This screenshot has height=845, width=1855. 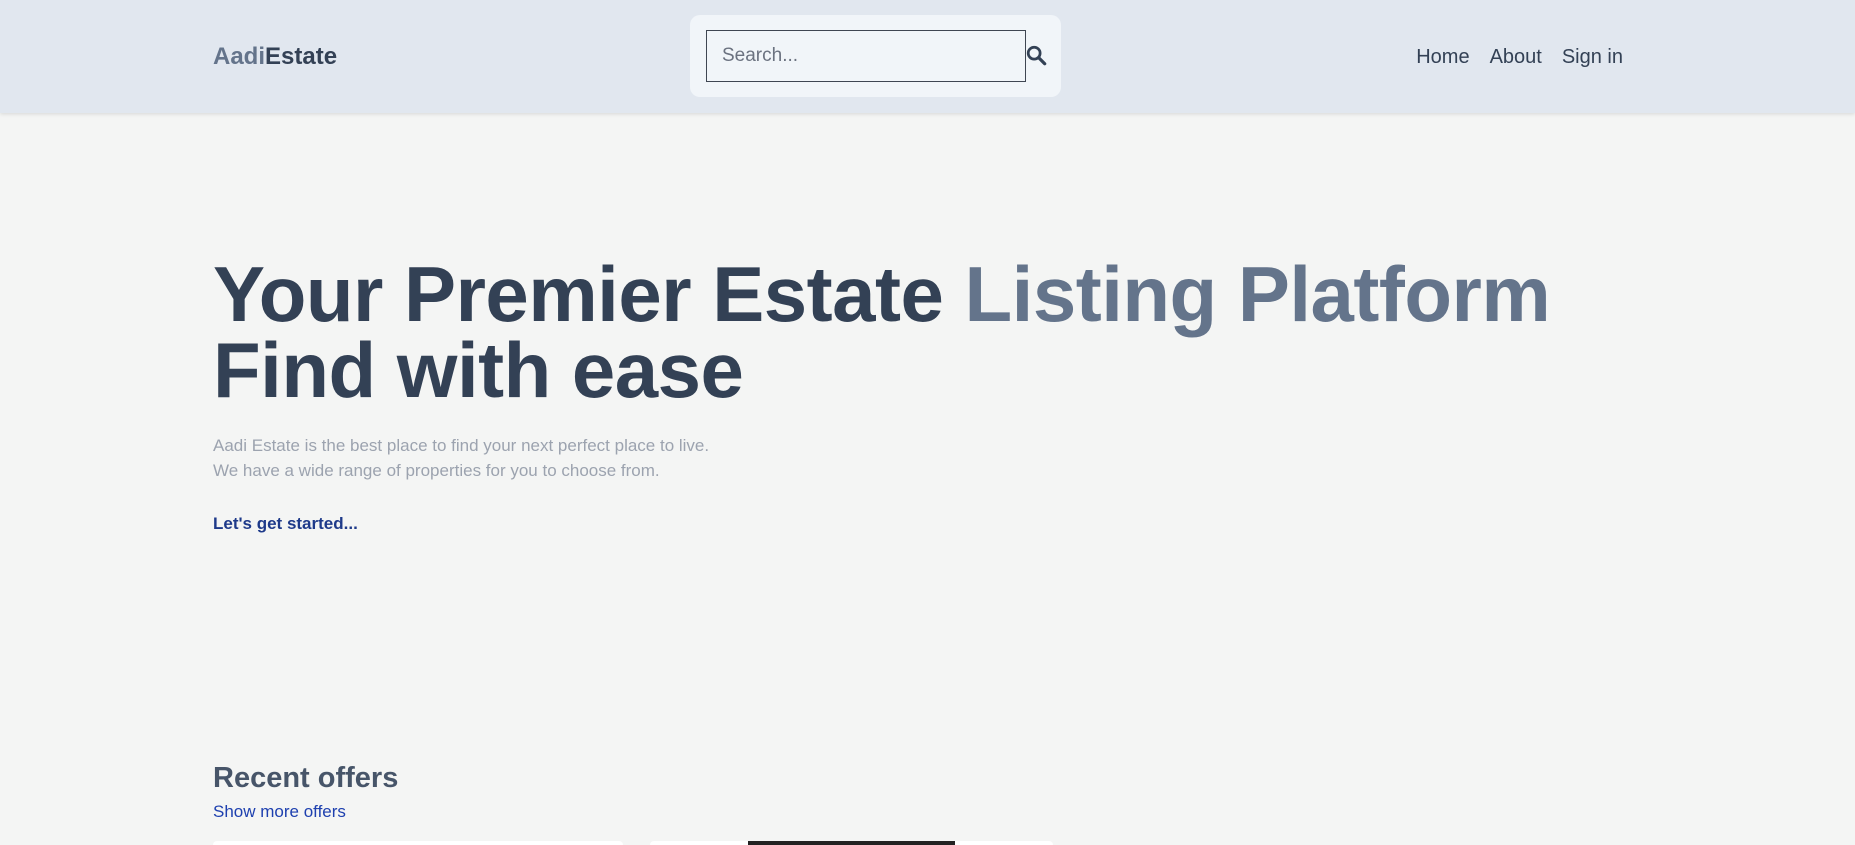 I want to click on main-nav: Home About Sign in, so click(x=1519, y=57).